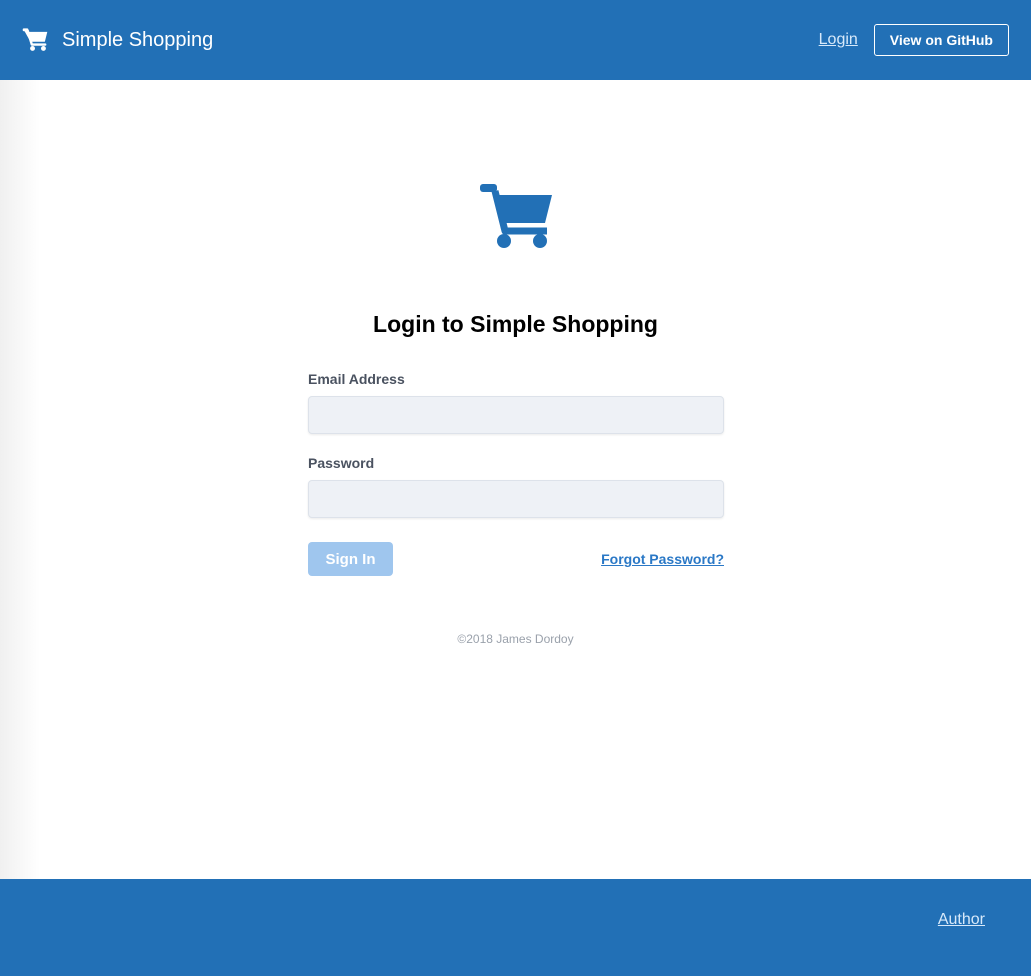 This screenshot has height=976, width=1031. What do you see at coordinates (516, 559) in the screenshot?
I see `form-actions: Sign In Forgot Password?` at bounding box center [516, 559].